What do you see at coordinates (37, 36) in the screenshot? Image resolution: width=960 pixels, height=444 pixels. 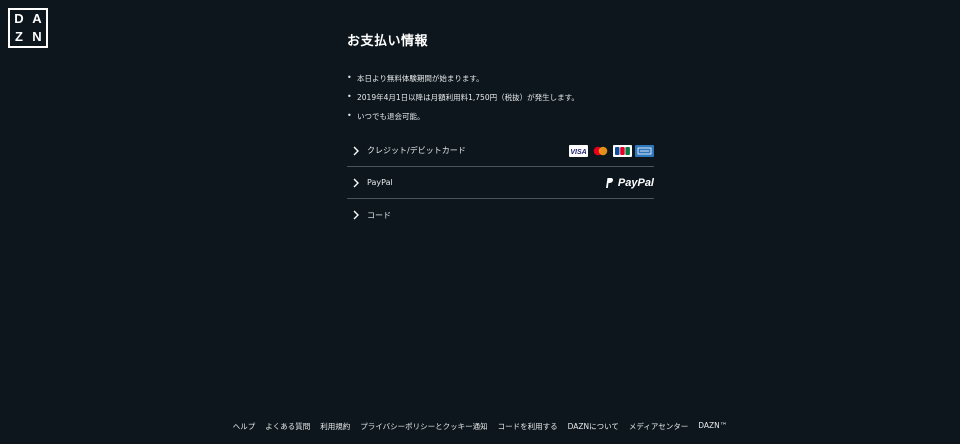 I see `logo-letter: N` at bounding box center [37, 36].